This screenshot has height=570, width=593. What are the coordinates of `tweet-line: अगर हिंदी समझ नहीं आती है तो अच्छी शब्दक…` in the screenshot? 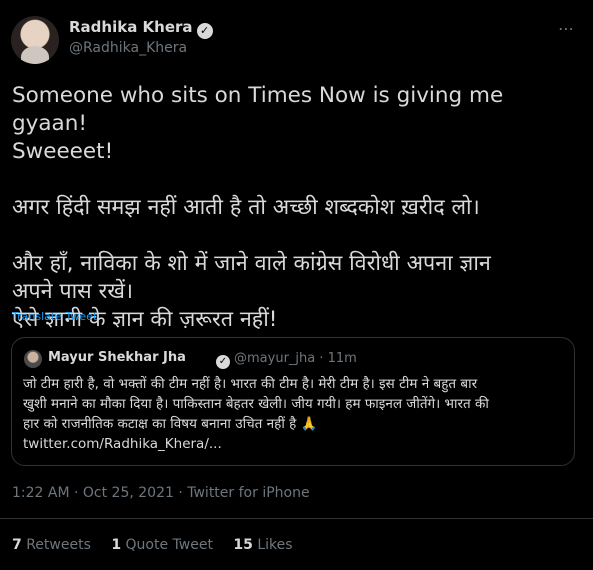 It's located at (246, 207).